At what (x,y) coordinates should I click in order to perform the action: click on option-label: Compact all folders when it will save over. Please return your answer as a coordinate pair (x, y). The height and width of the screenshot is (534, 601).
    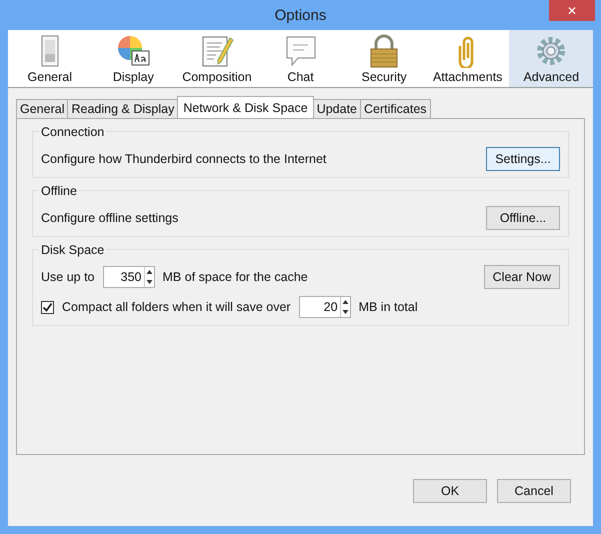
    Looking at the image, I should click on (176, 307).